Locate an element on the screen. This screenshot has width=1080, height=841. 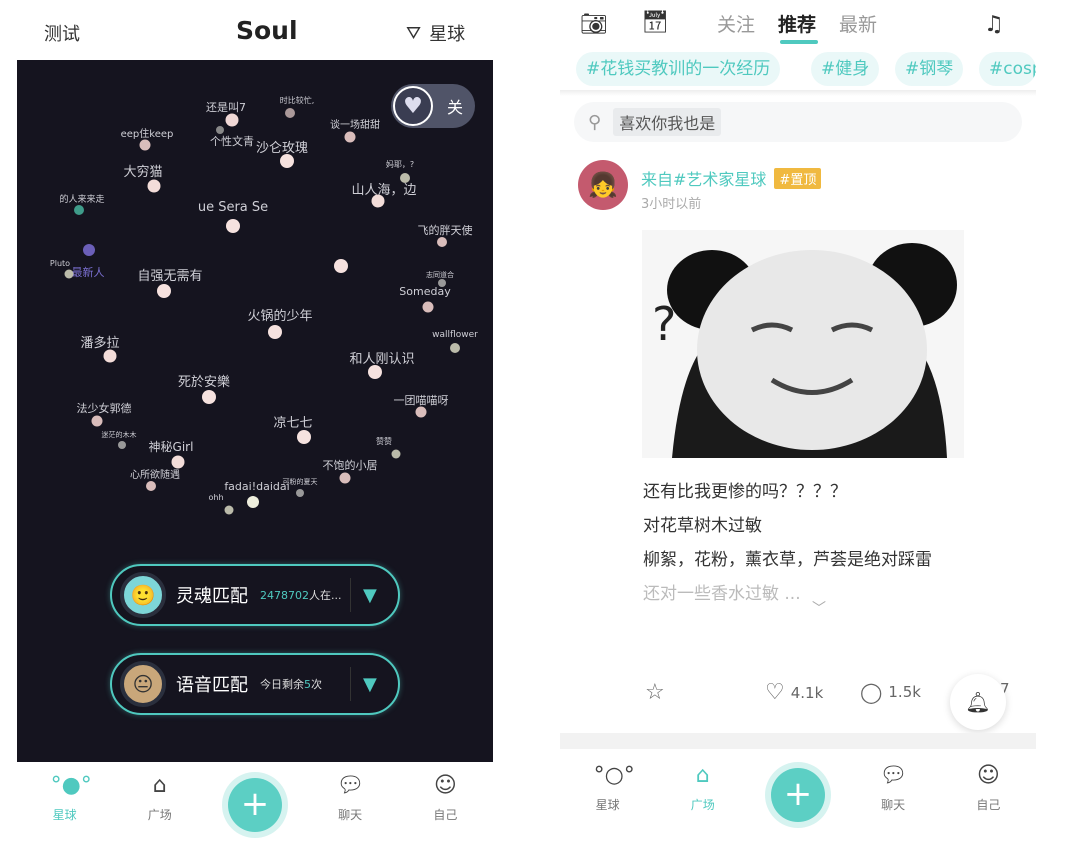
post-source-label: 来自#艺术家星球 is located at coordinates (703, 178).